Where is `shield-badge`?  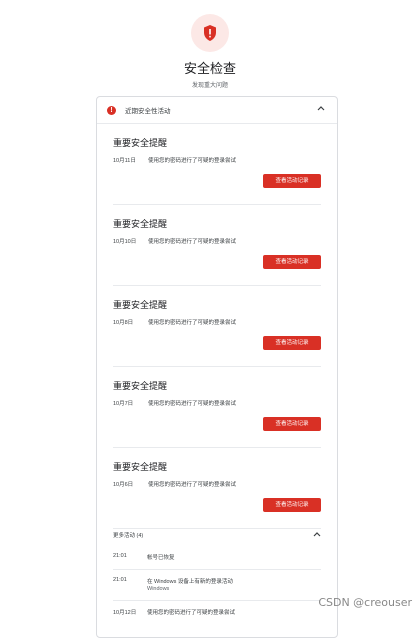 shield-badge is located at coordinates (210, 33).